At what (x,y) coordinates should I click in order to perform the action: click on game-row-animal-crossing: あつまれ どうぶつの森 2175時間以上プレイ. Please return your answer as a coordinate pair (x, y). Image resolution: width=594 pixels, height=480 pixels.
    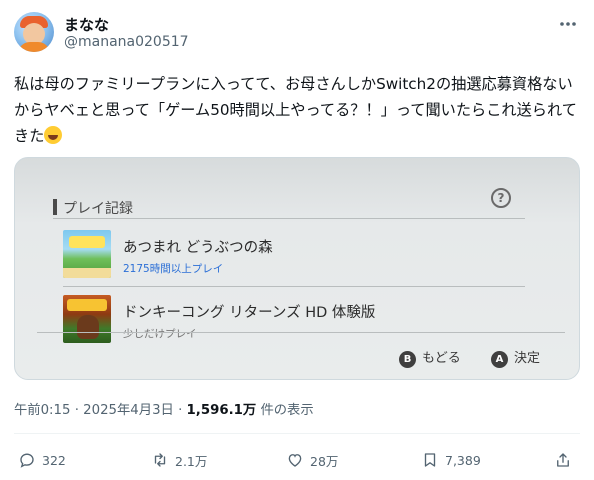
    Looking at the image, I should click on (293, 255).